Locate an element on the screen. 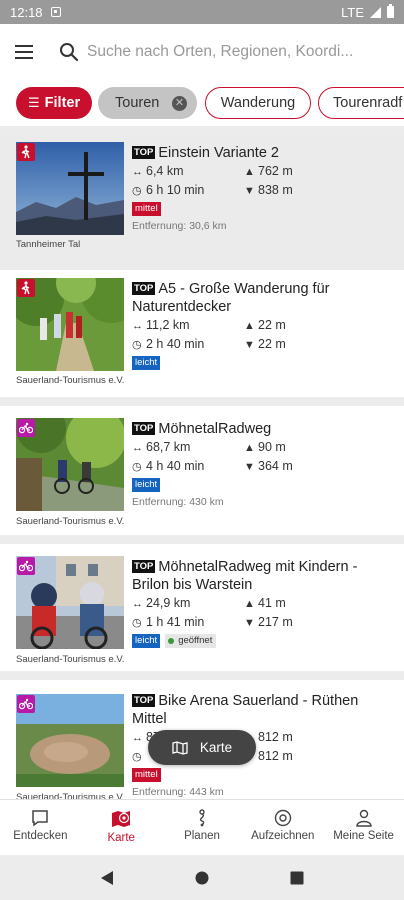 This screenshot has height=900, width=404. tour-entfernung: Entfernung: 30,6 km is located at coordinates (179, 226).